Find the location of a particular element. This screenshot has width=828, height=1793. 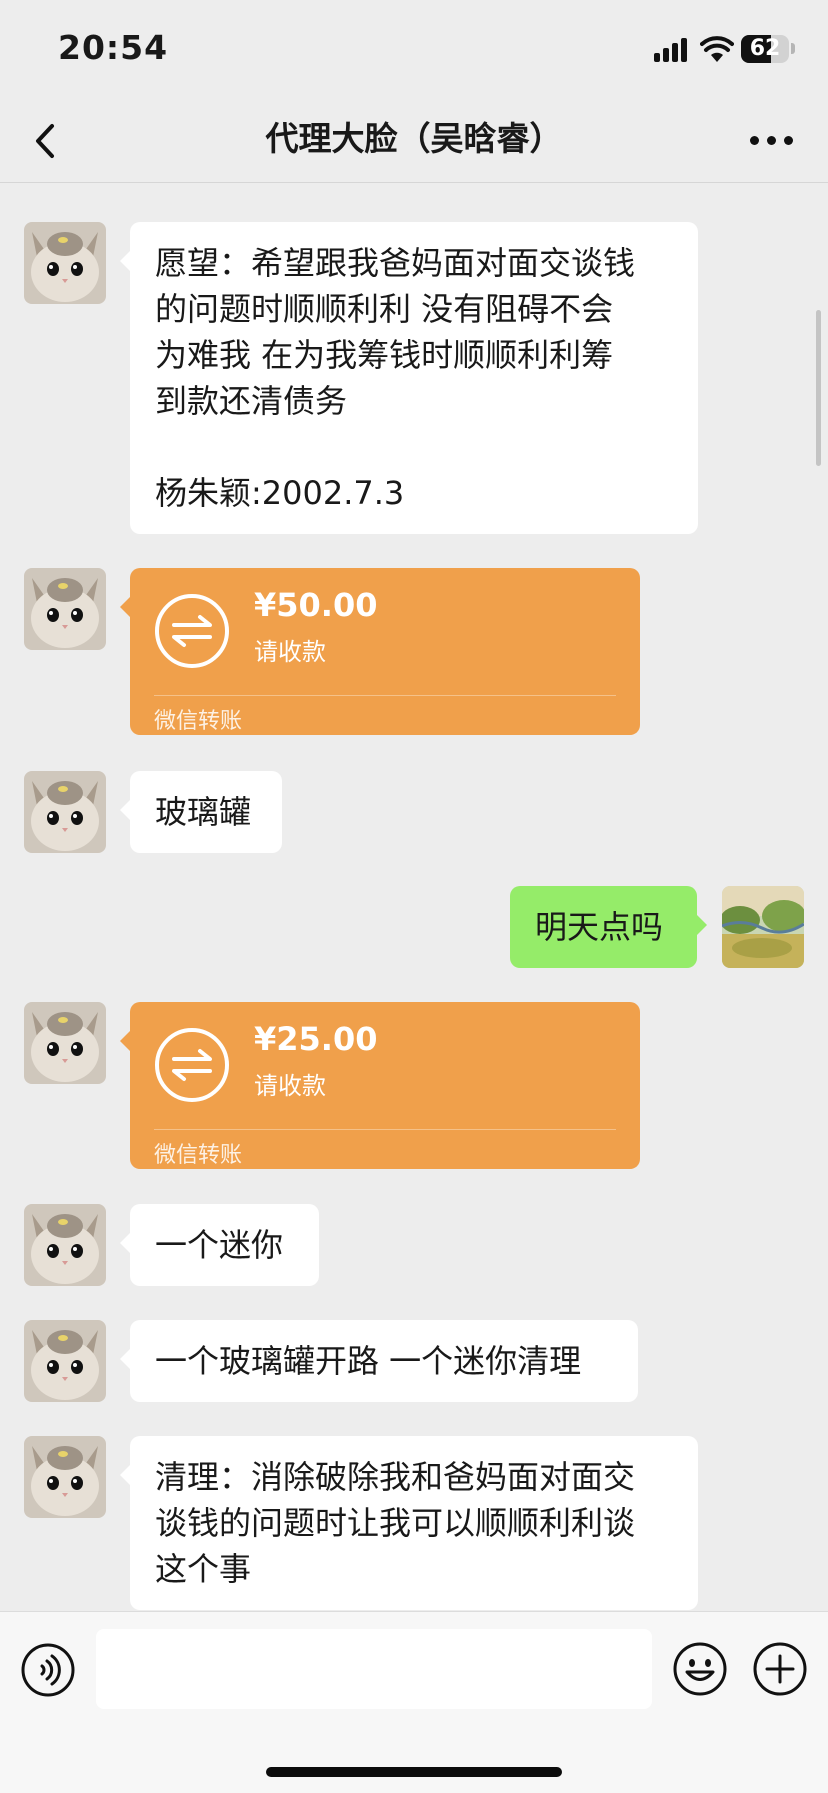

wifi-icon is located at coordinates (717, 49).